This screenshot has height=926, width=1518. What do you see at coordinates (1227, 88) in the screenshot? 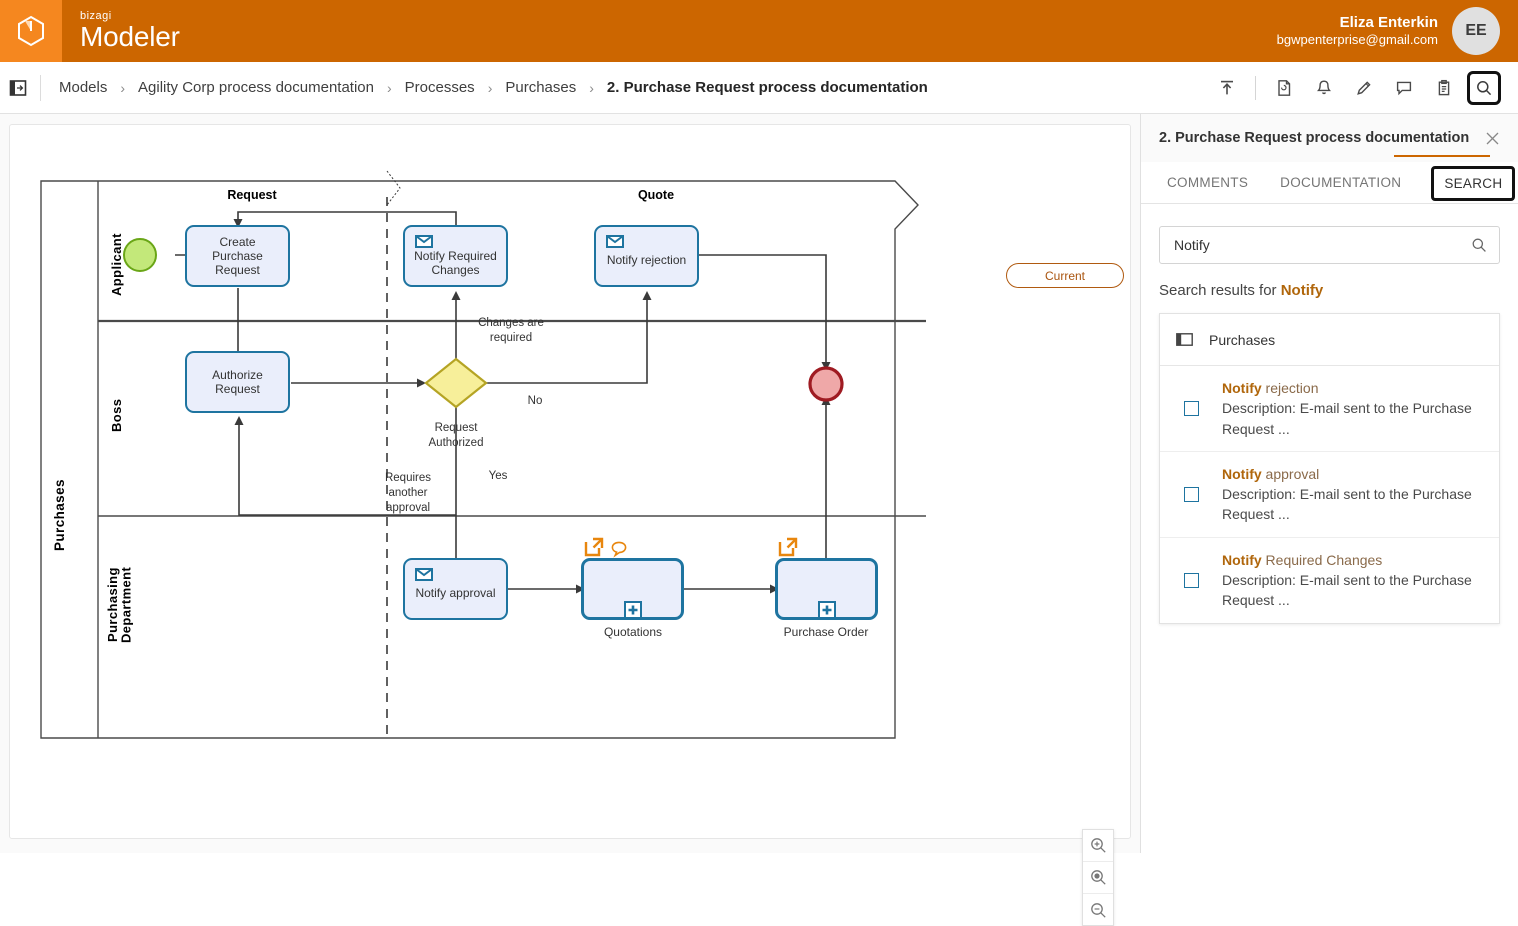
I see `publish-icon` at bounding box center [1227, 88].